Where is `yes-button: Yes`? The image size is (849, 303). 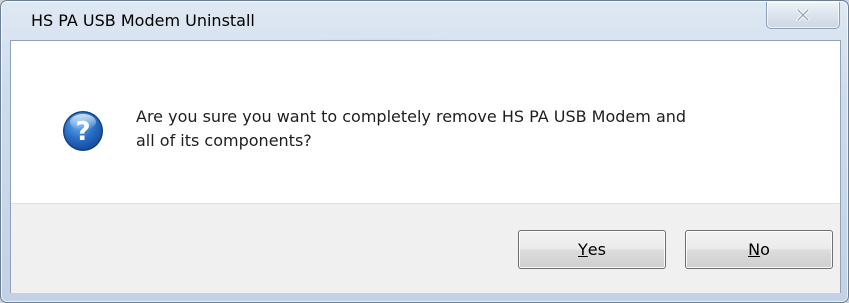 yes-button: Yes is located at coordinates (592, 249).